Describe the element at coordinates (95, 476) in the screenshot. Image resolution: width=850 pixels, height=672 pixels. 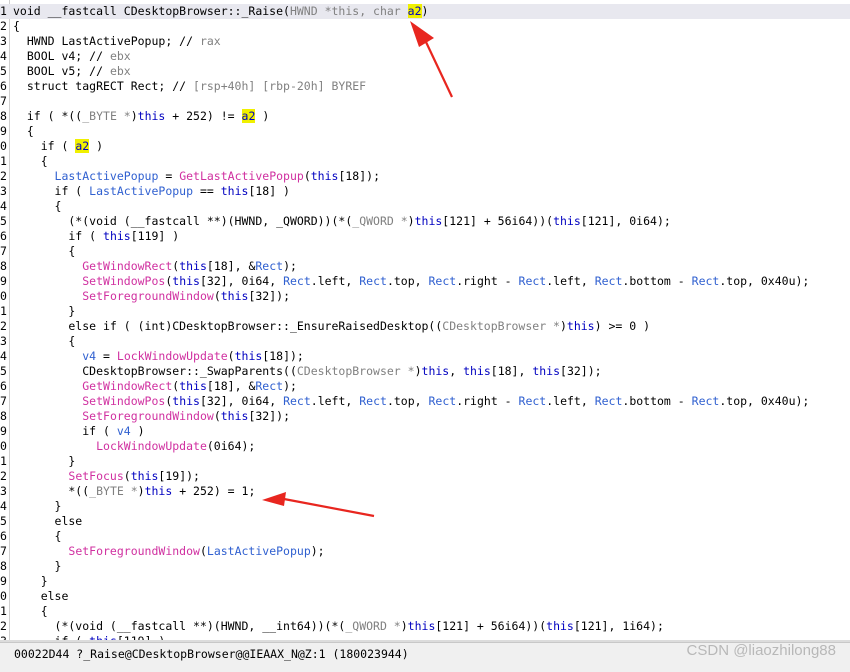
I see `code-token: SetFocus` at that location.